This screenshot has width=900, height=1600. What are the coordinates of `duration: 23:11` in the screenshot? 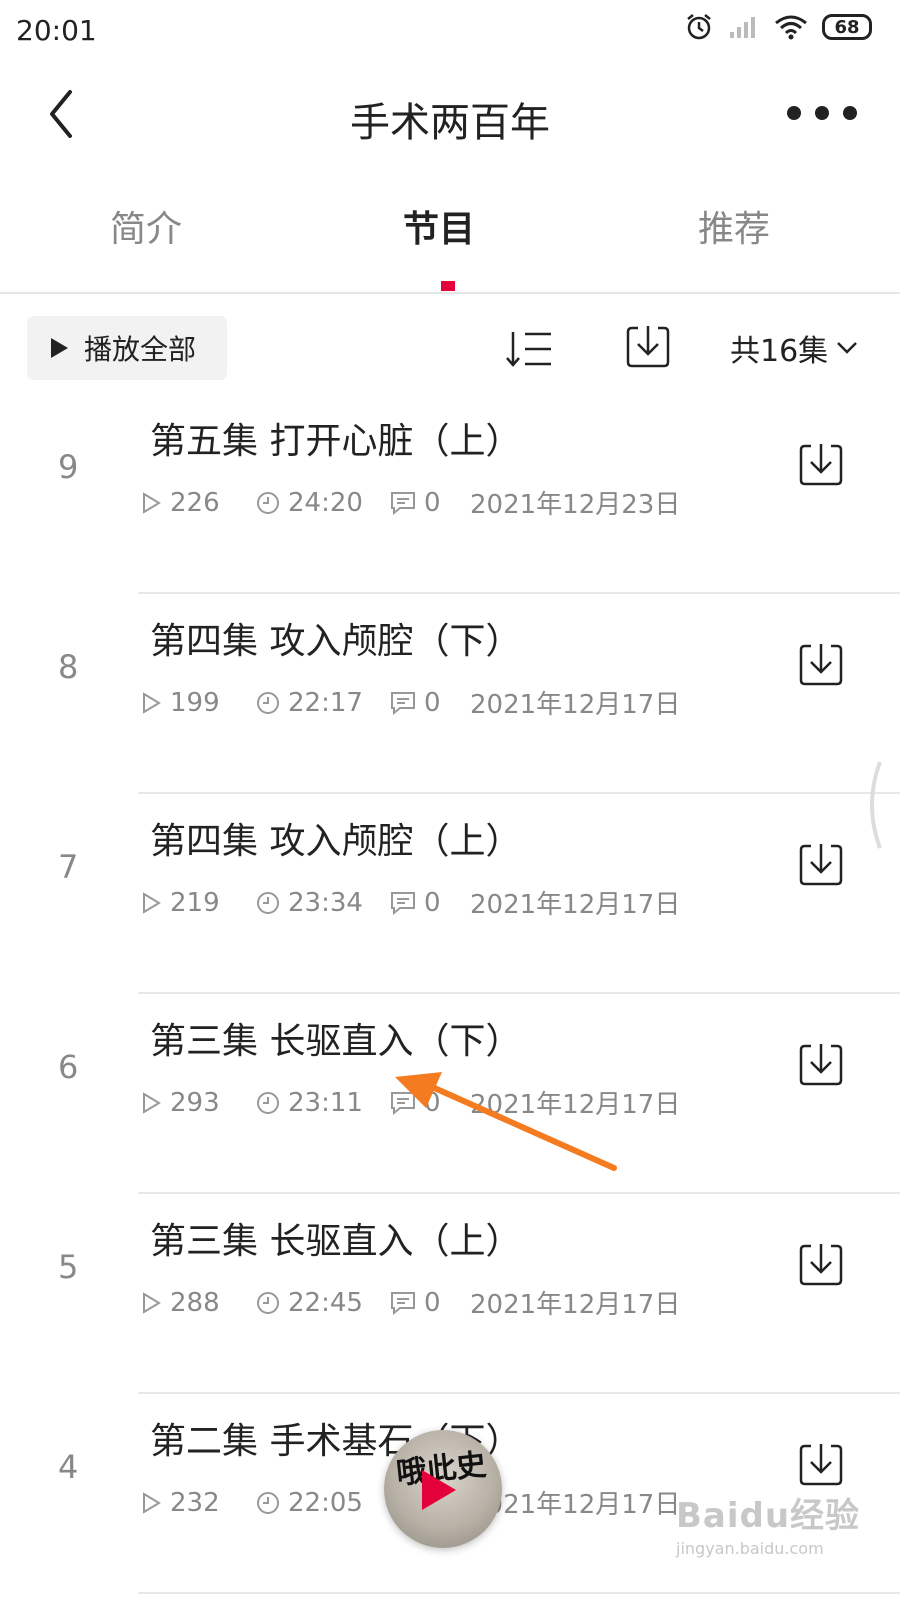 It's located at (323, 1103).